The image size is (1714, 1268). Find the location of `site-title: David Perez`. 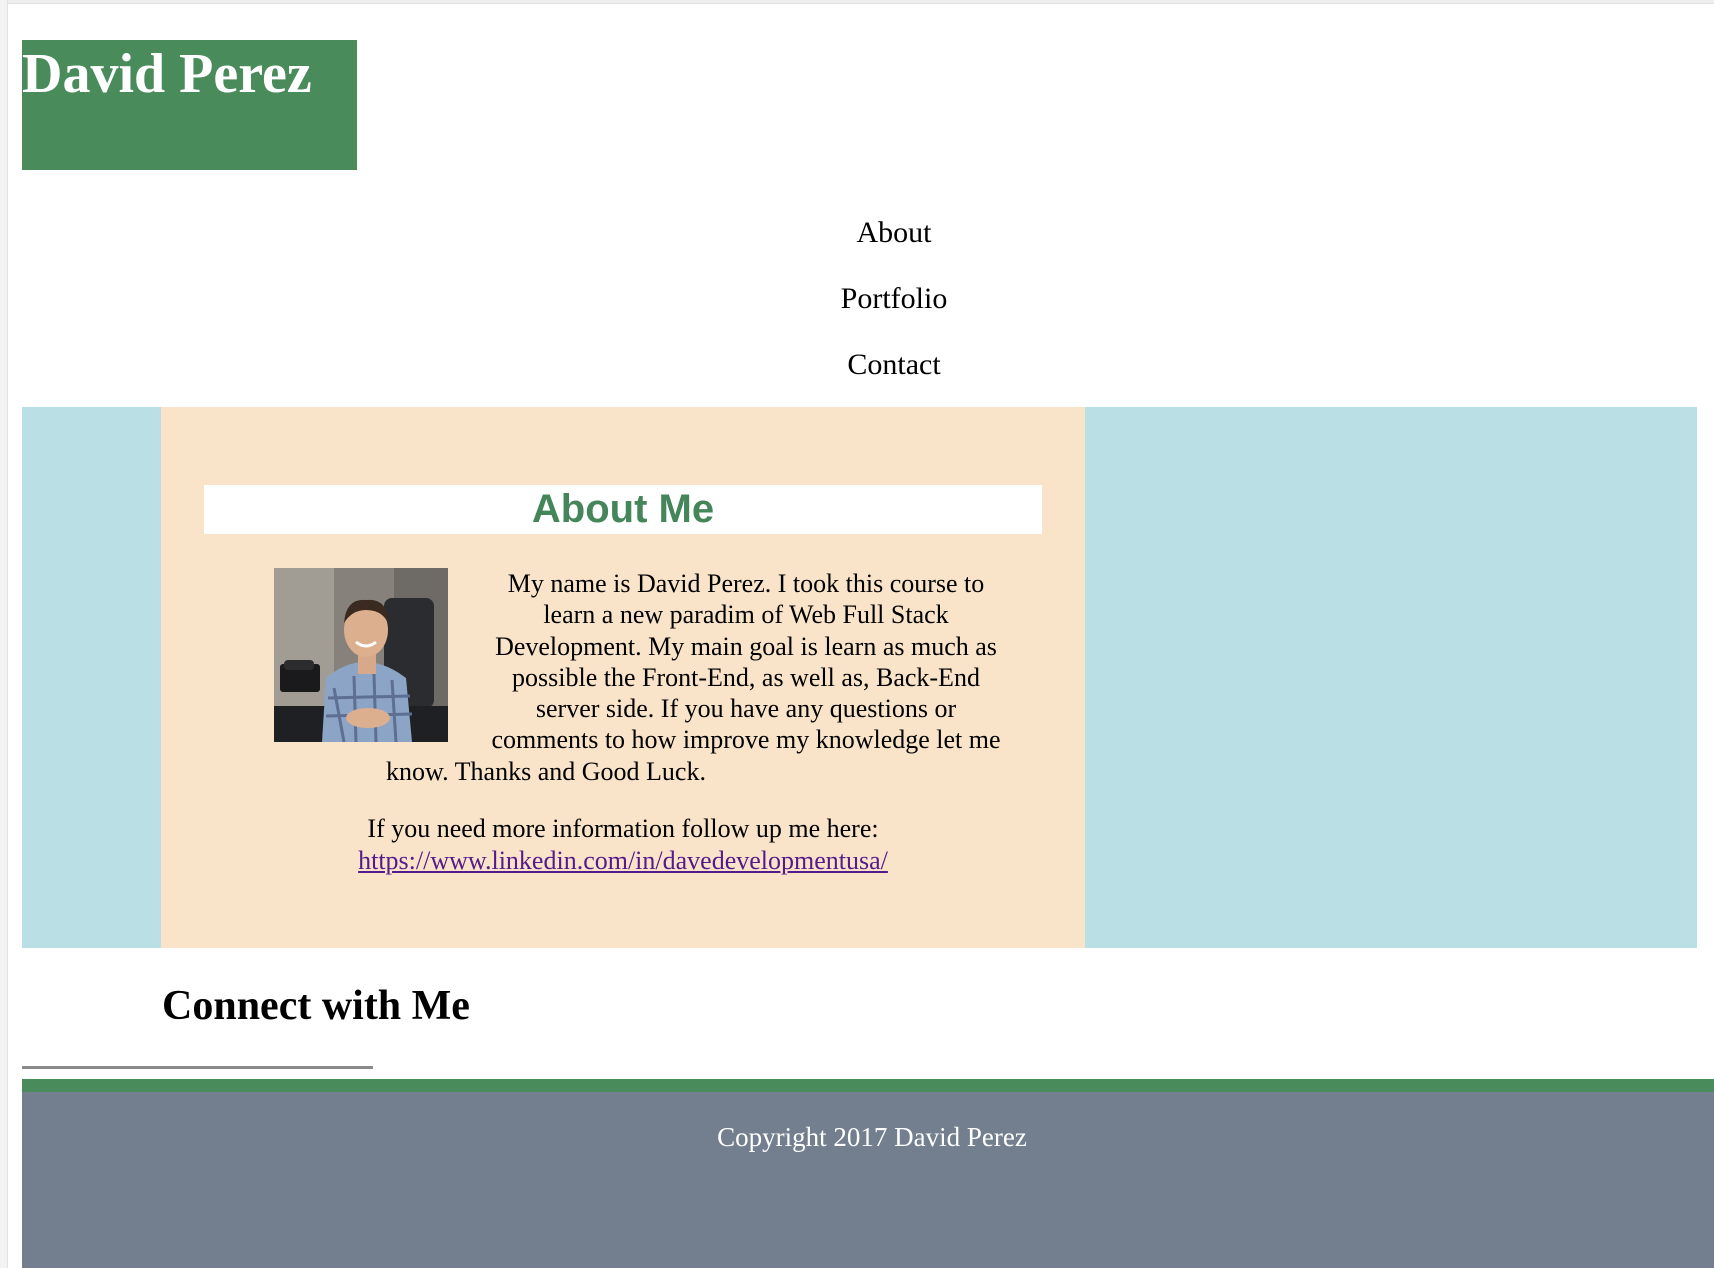

site-title: David Perez is located at coordinates (167, 74).